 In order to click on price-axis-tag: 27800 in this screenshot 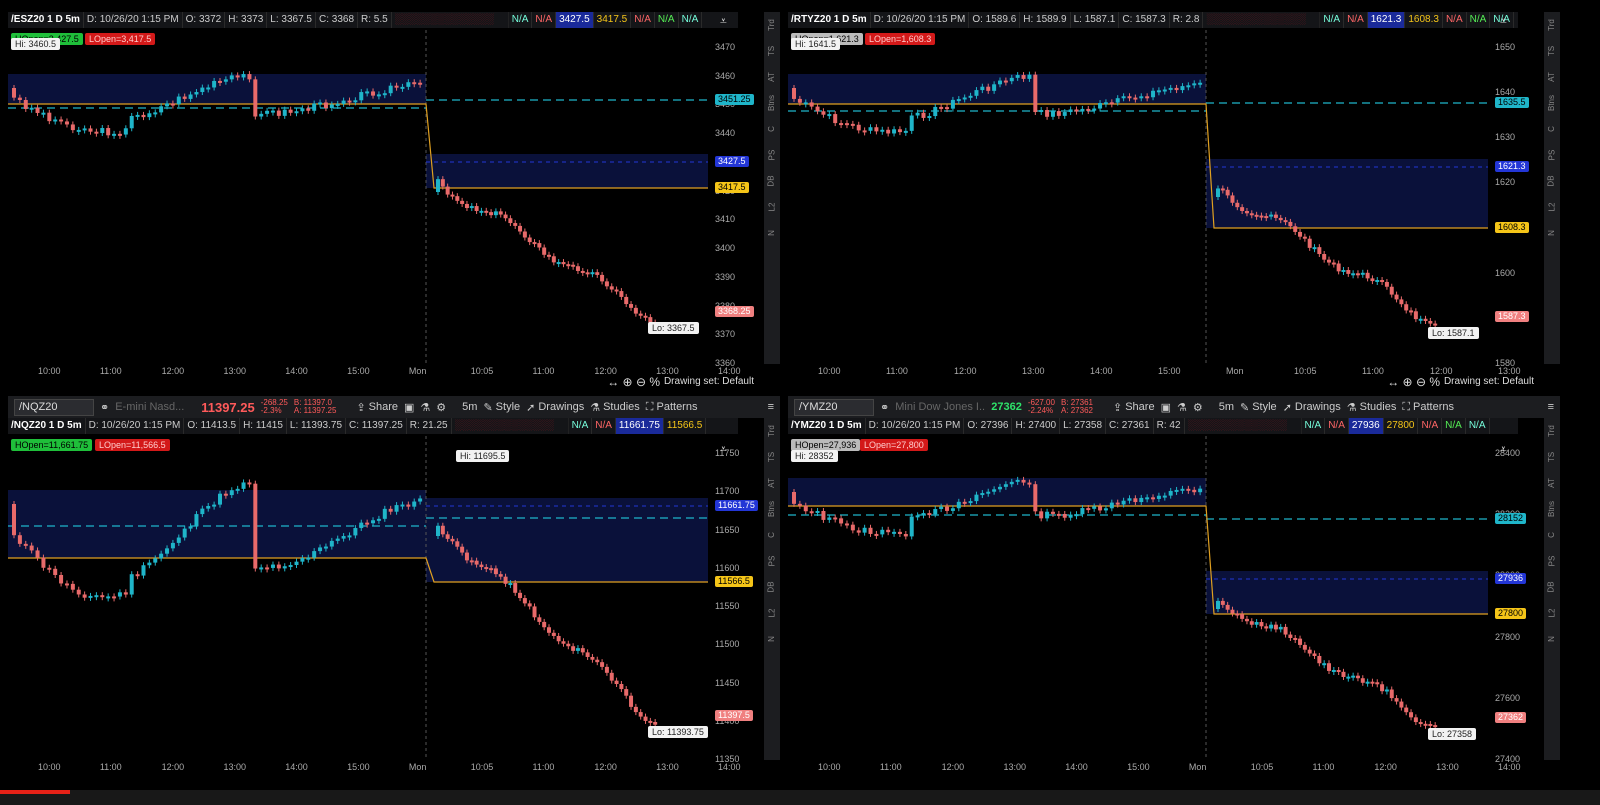, I will do `click(1511, 613)`.